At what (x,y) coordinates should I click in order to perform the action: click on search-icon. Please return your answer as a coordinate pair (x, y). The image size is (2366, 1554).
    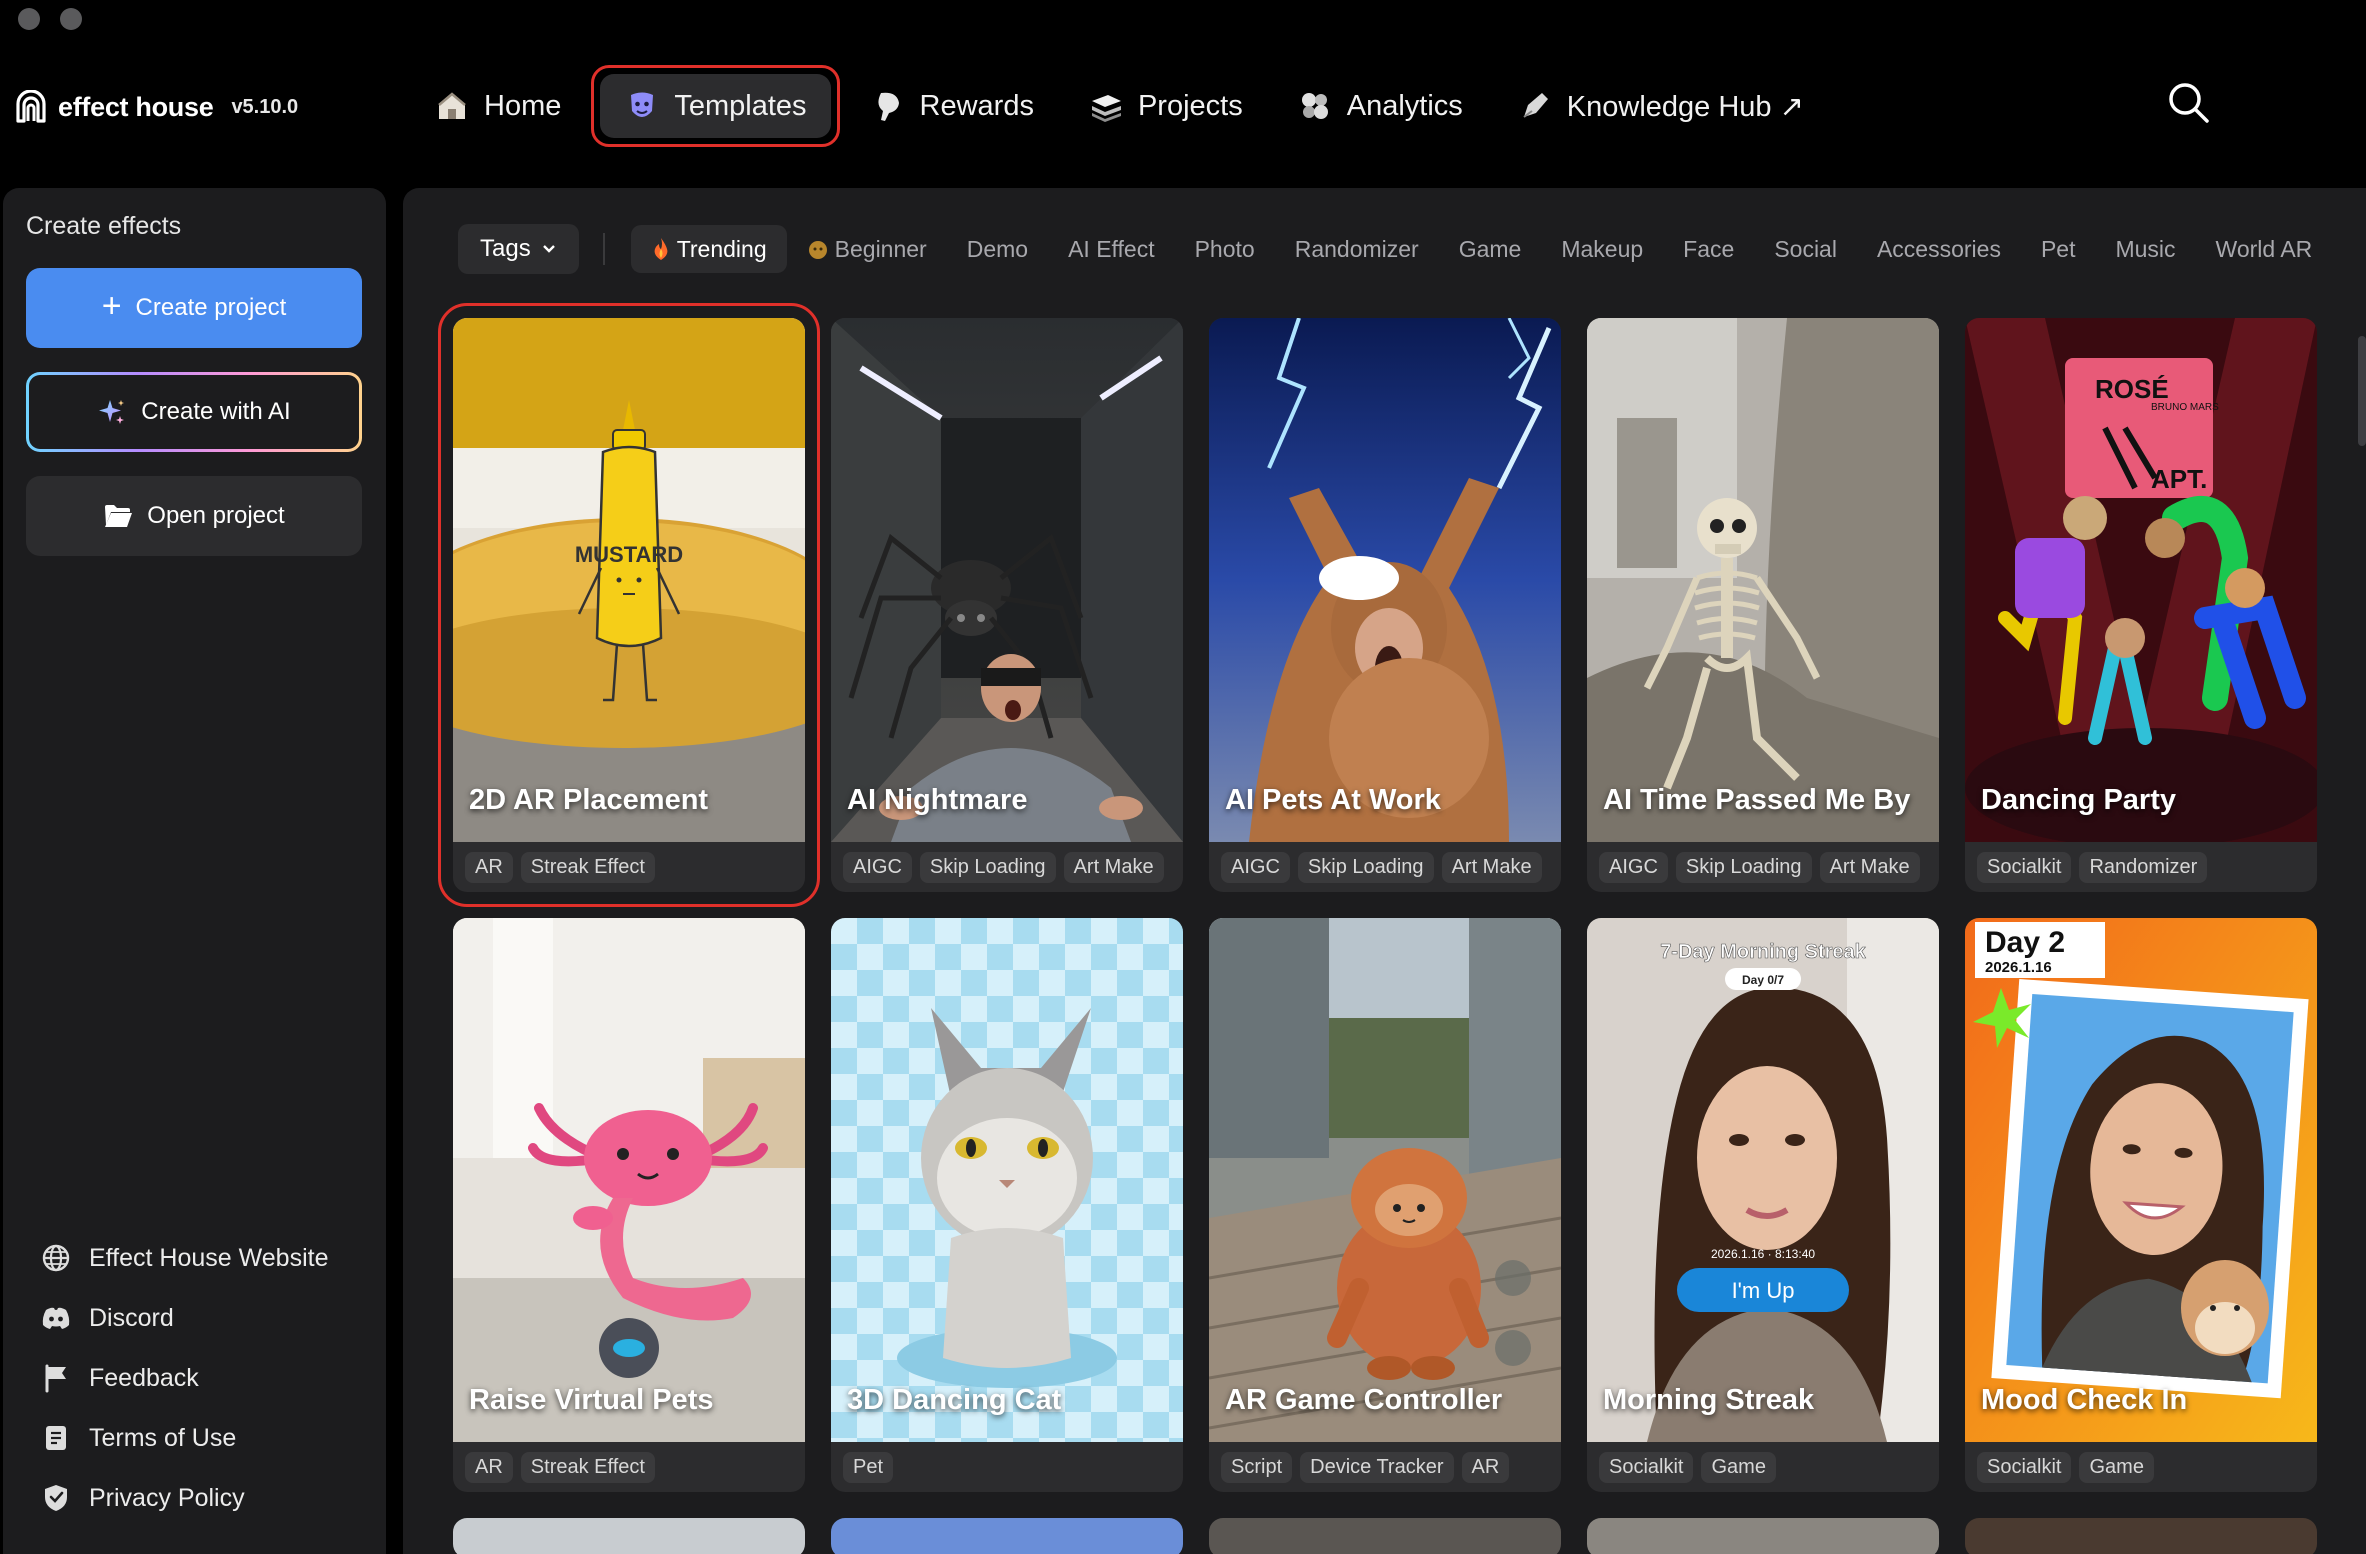
    Looking at the image, I should click on (2189, 103).